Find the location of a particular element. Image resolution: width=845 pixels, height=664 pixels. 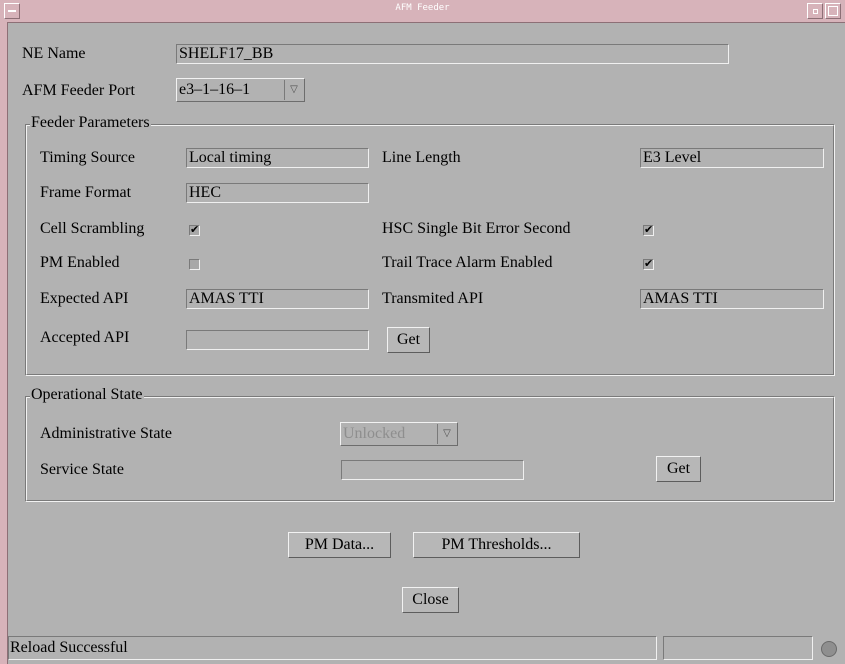

close-button: Close is located at coordinates (430, 600).